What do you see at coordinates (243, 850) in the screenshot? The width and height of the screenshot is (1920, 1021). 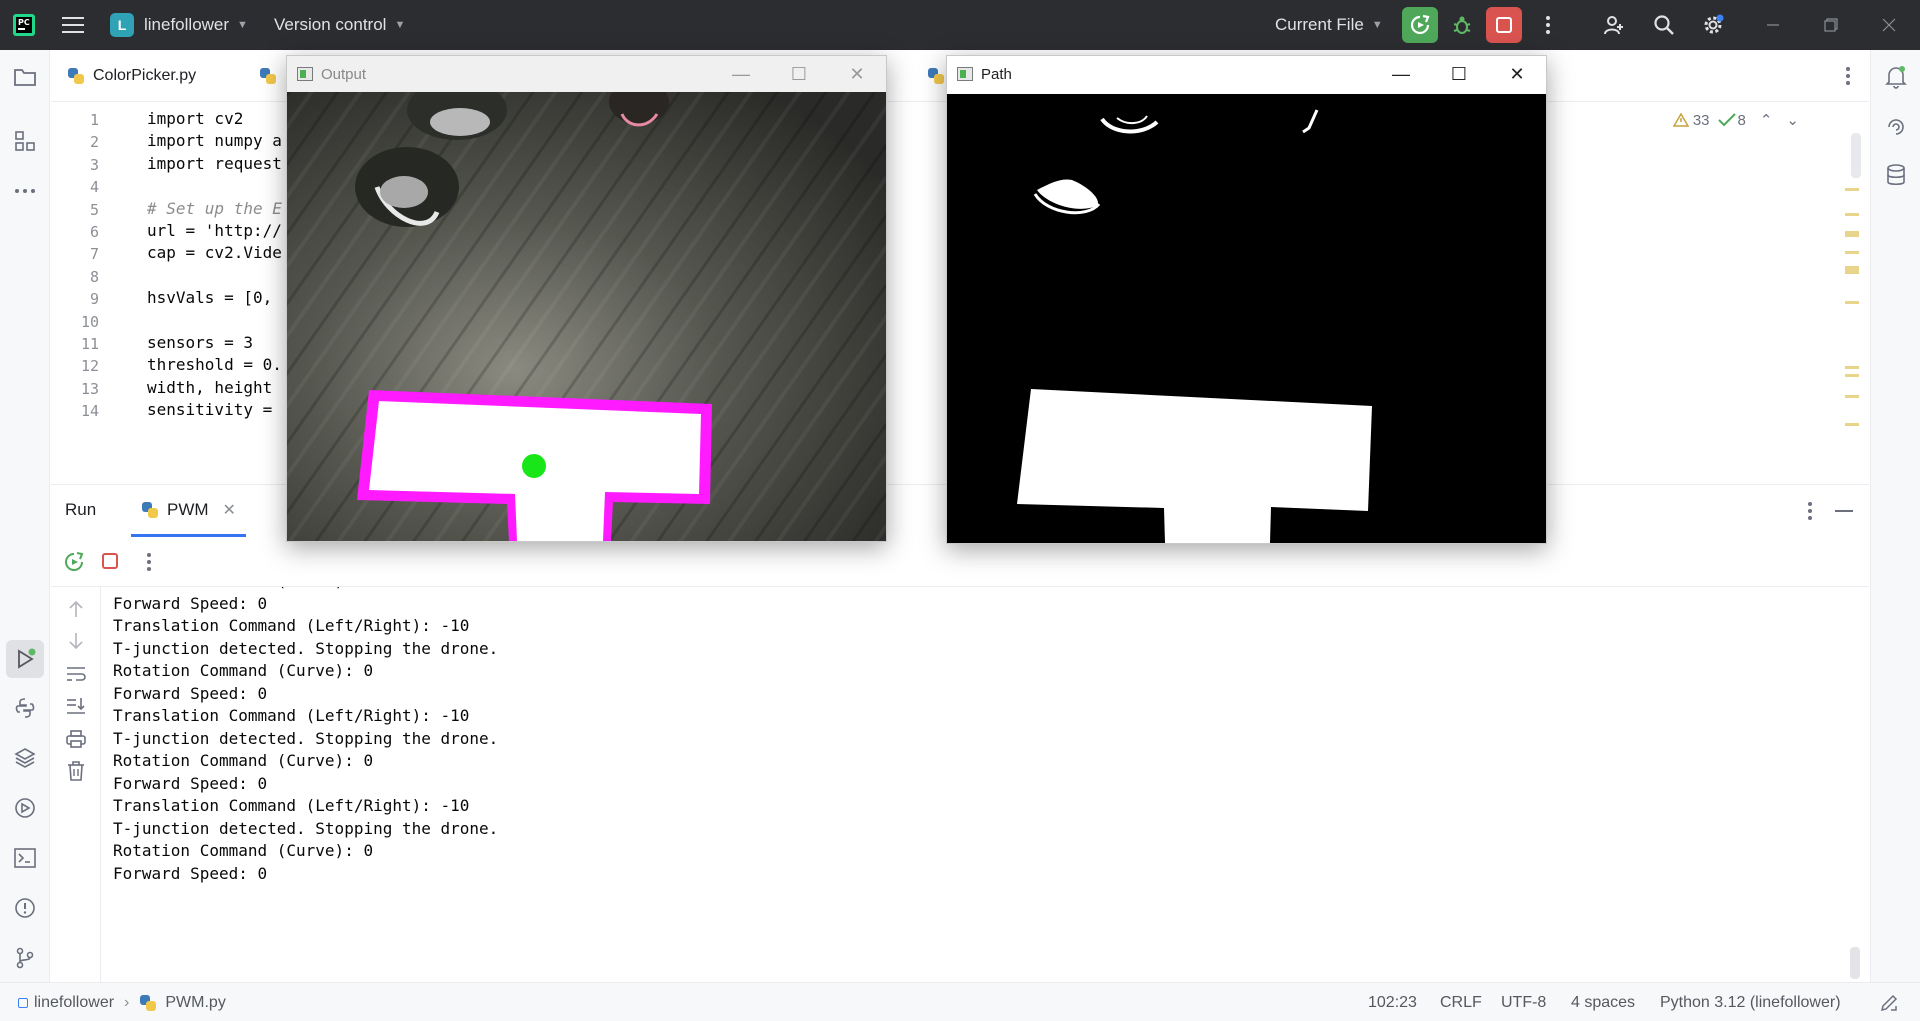 I see `console-line: Rotation Command (Curve): 0` at bounding box center [243, 850].